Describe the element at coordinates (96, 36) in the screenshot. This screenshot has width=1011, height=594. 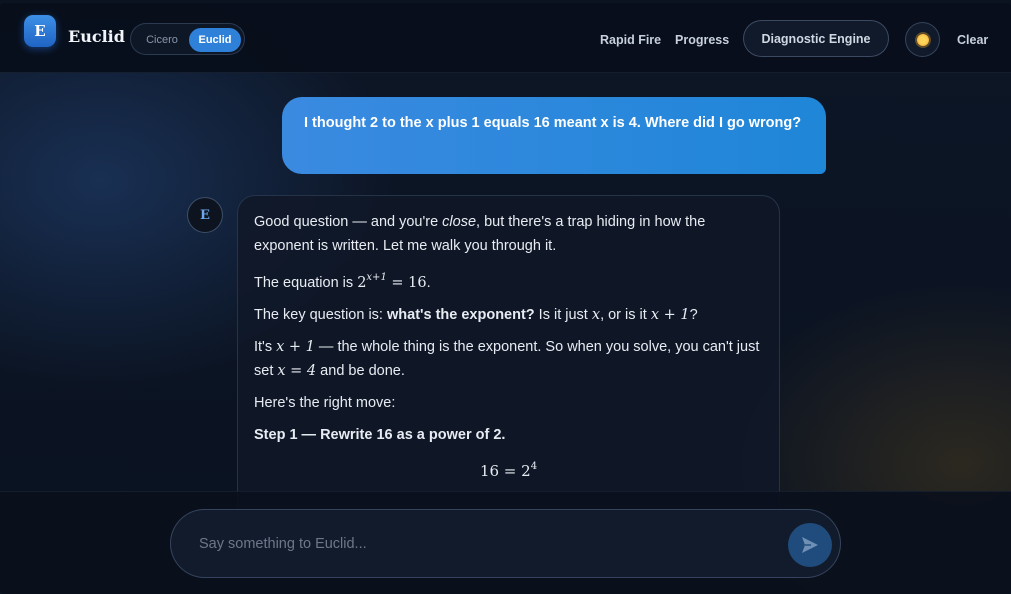
I see `brand-name: Euclid` at that location.